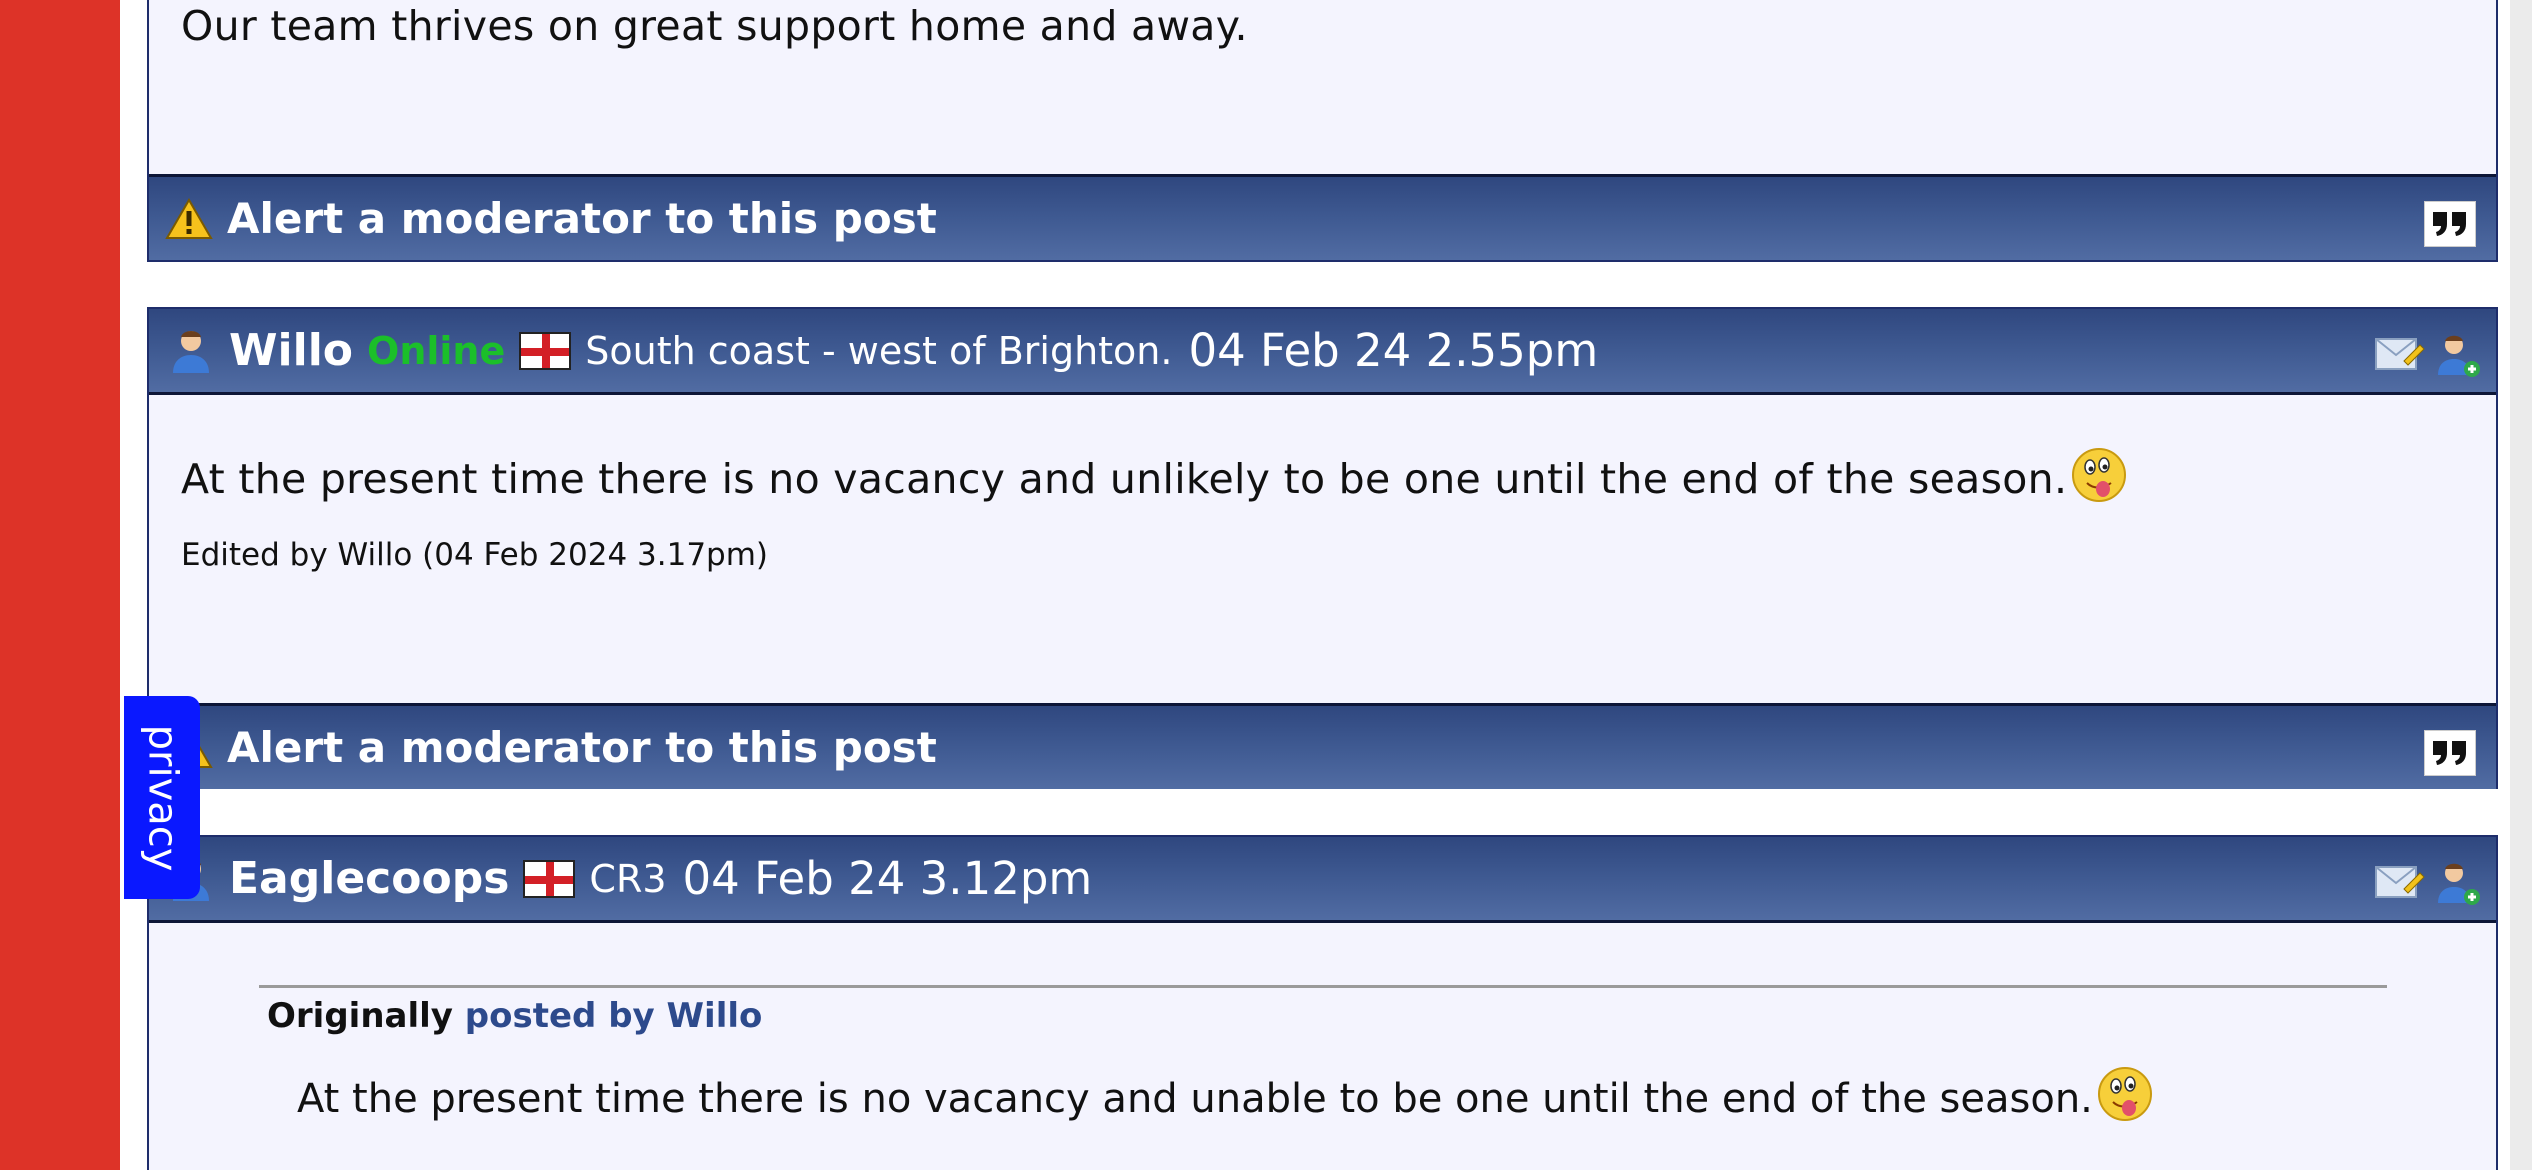 Image resolution: width=2532 pixels, height=1170 pixels. I want to click on privacy-label: privacy, so click(162, 797).